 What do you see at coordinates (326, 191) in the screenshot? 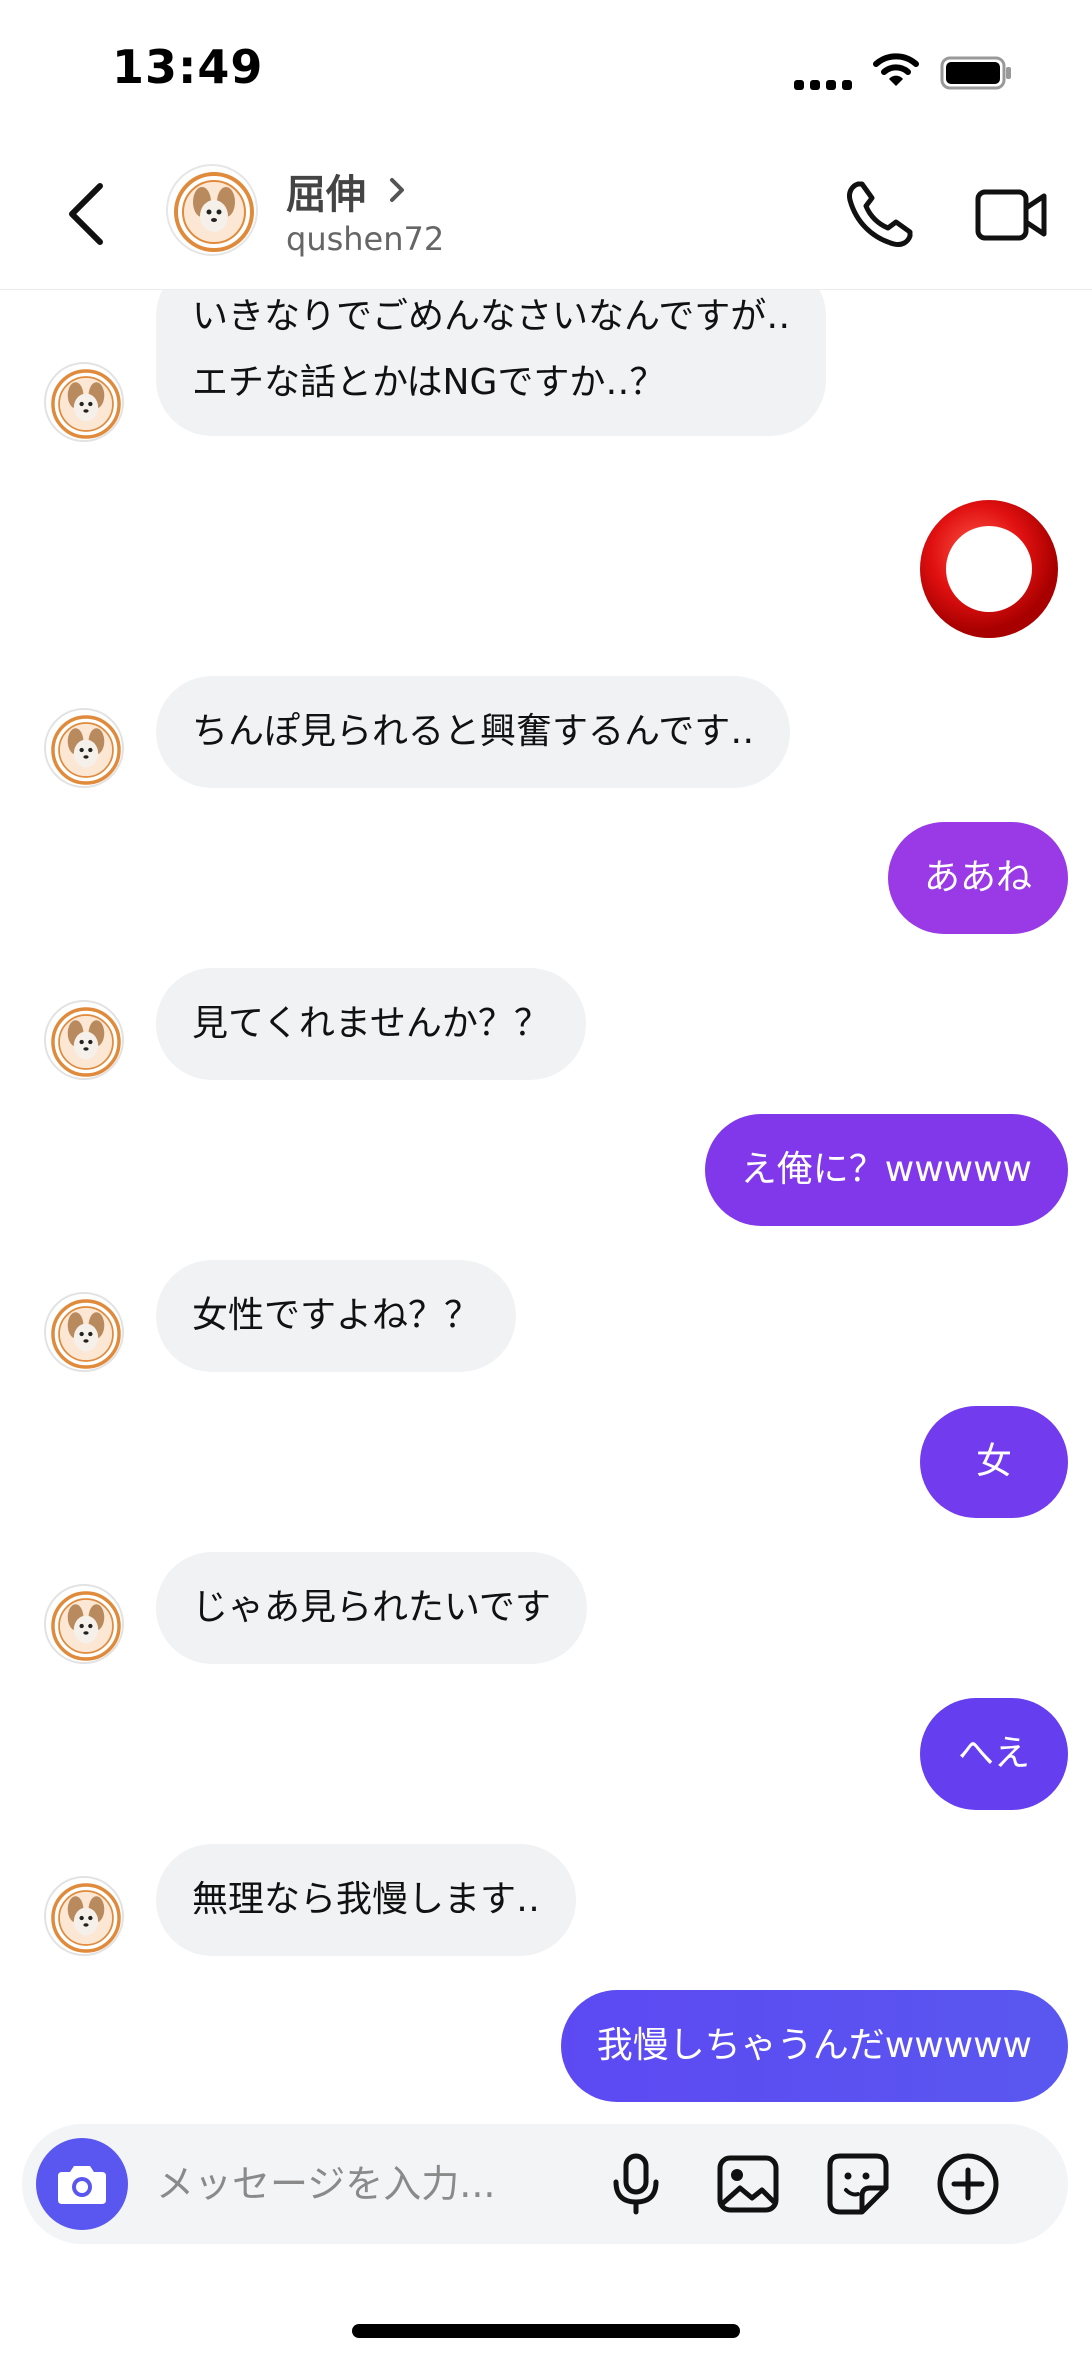
I see `contact-name: 屈伸` at bounding box center [326, 191].